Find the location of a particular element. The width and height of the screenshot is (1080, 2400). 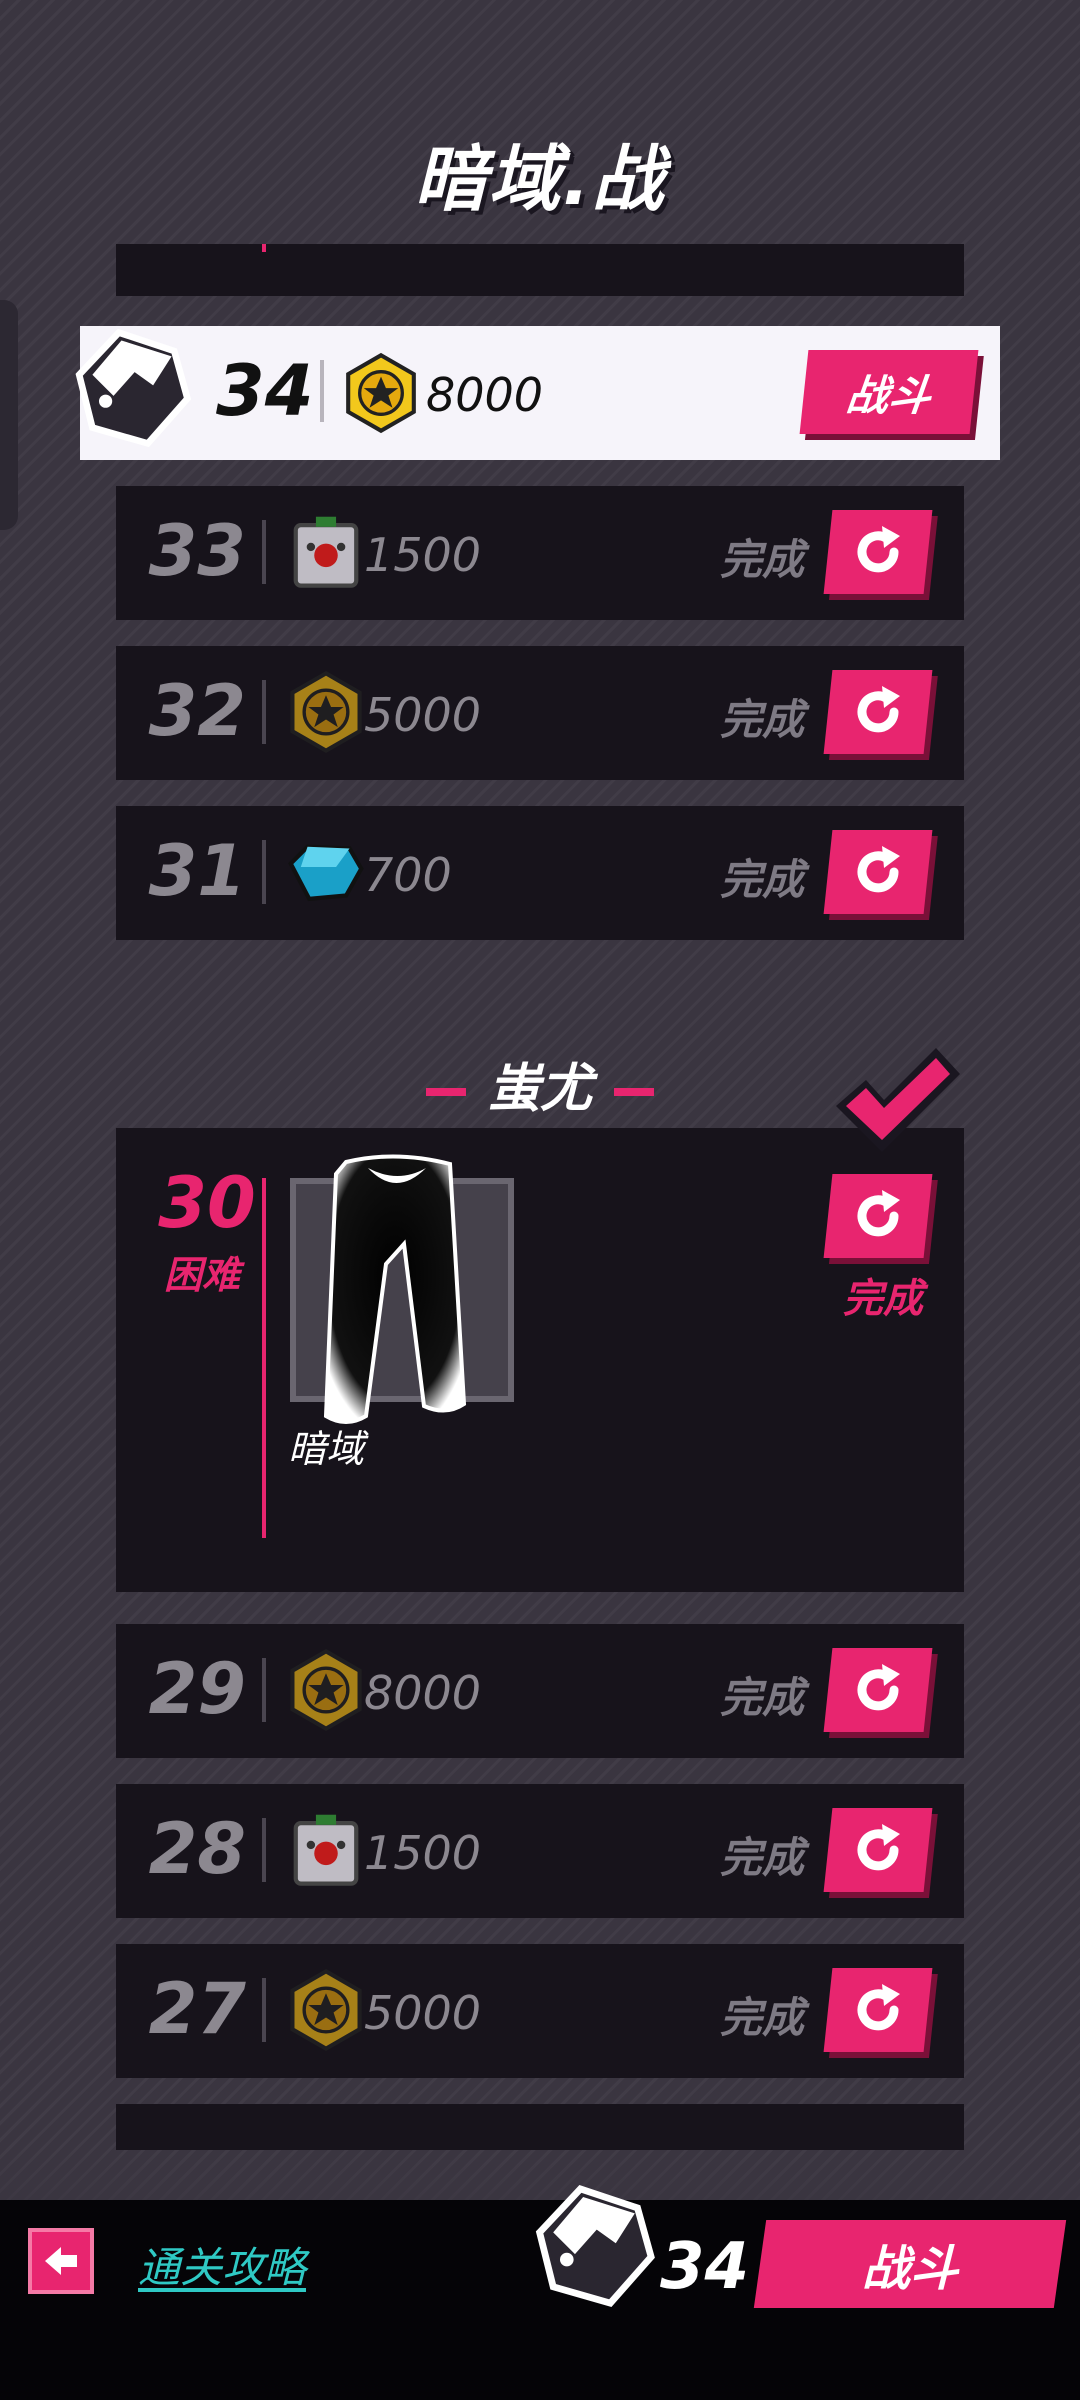

level-number: 29 is located at coordinates (197, 1689).